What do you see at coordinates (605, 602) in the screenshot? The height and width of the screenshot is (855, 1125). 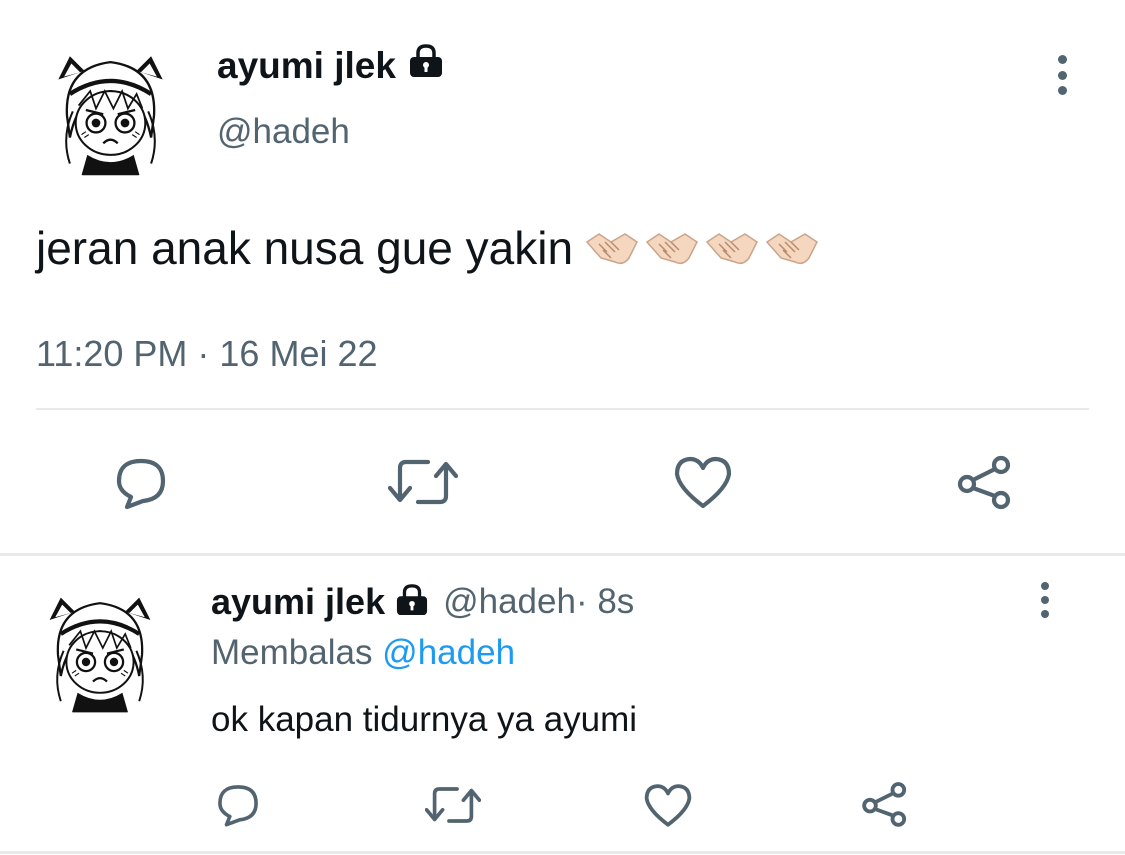 I see `reply-time: · 8s` at bounding box center [605, 602].